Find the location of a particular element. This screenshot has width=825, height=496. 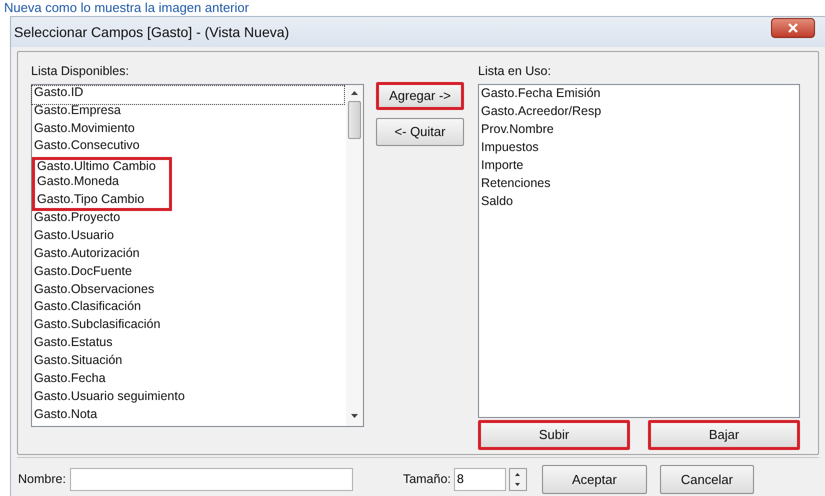

list-item: Gasto.Autorización is located at coordinates (189, 255).